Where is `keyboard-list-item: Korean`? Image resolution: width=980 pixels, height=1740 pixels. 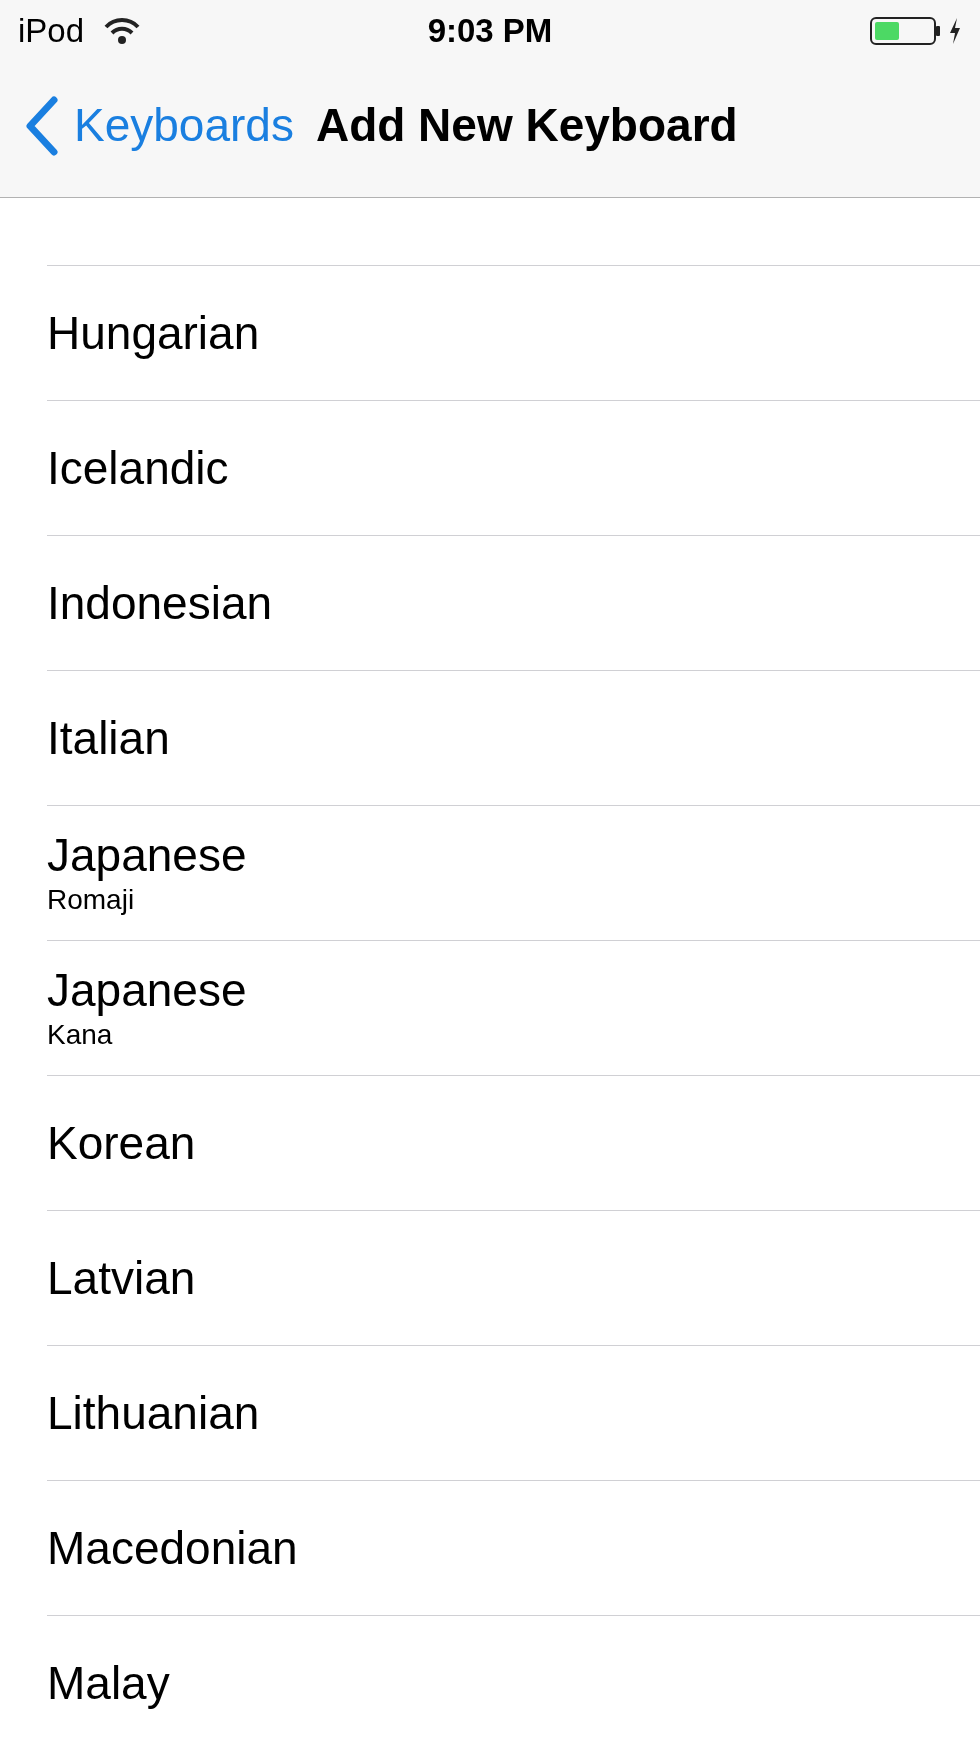
keyboard-list-item: Korean is located at coordinates (513, 1143).